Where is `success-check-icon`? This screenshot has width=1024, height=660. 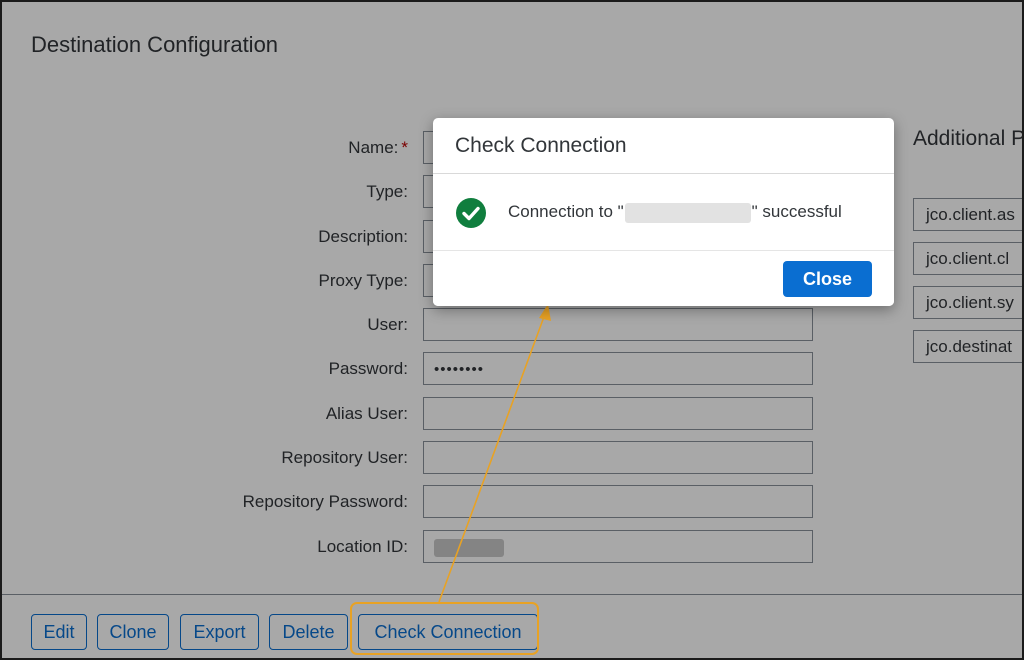 success-check-icon is located at coordinates (471, 213).